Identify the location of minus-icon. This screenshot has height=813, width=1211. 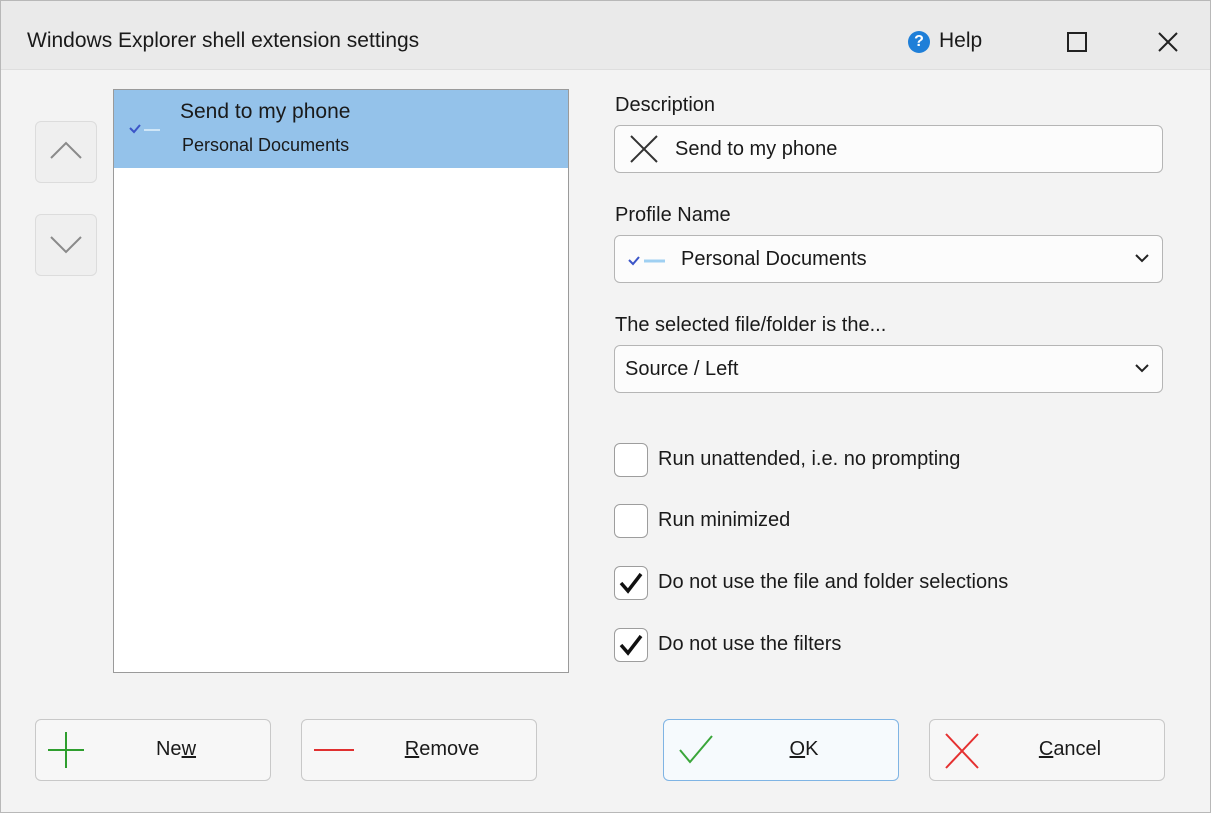
(334, 750).